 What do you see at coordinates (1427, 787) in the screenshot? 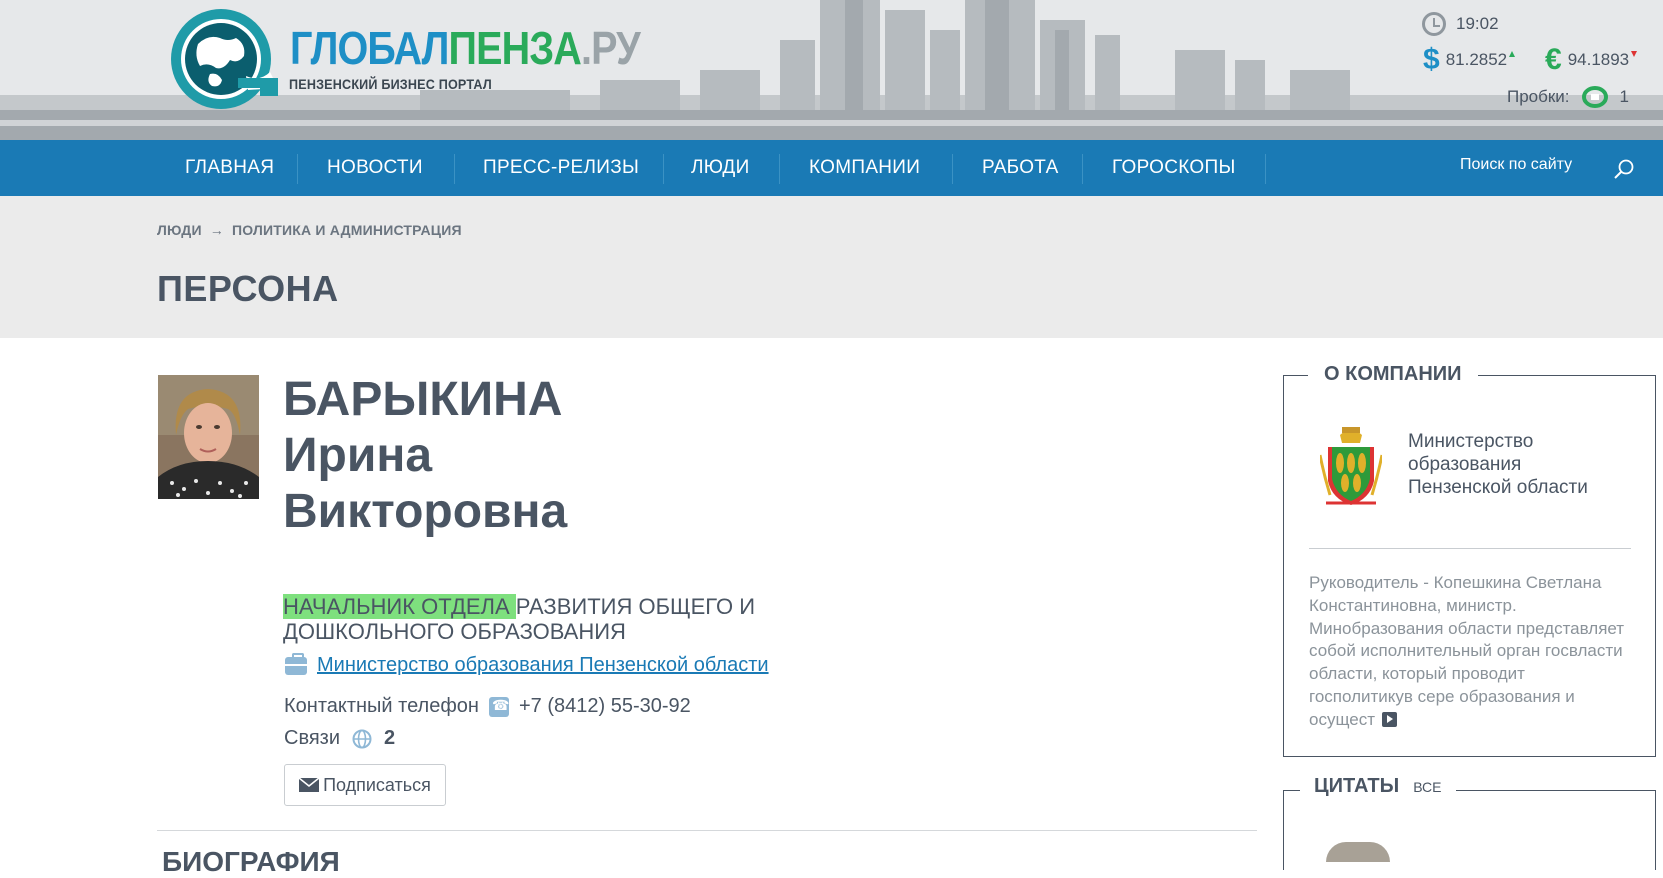
I see `quotes-all-link: ВСЕ` at bounding box center [1427, 787].